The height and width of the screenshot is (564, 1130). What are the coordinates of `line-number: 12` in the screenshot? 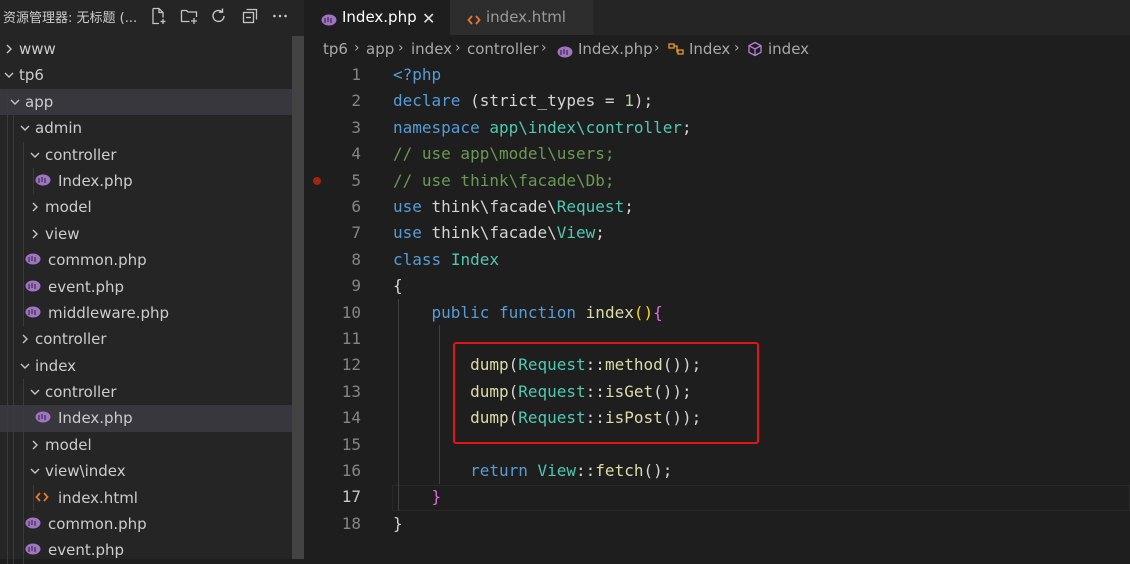 It's located at (351, 365).